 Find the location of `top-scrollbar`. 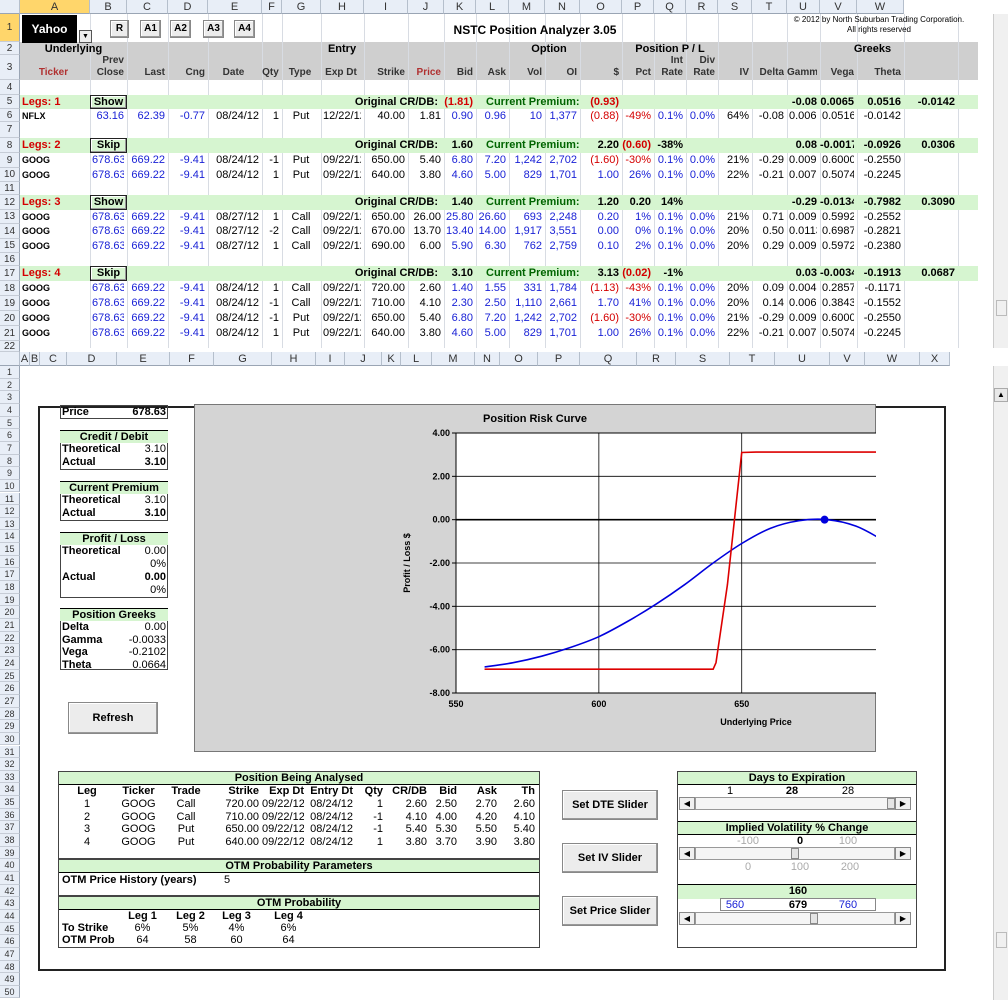

top-scrollbar is located at coordinates (1000, 181).